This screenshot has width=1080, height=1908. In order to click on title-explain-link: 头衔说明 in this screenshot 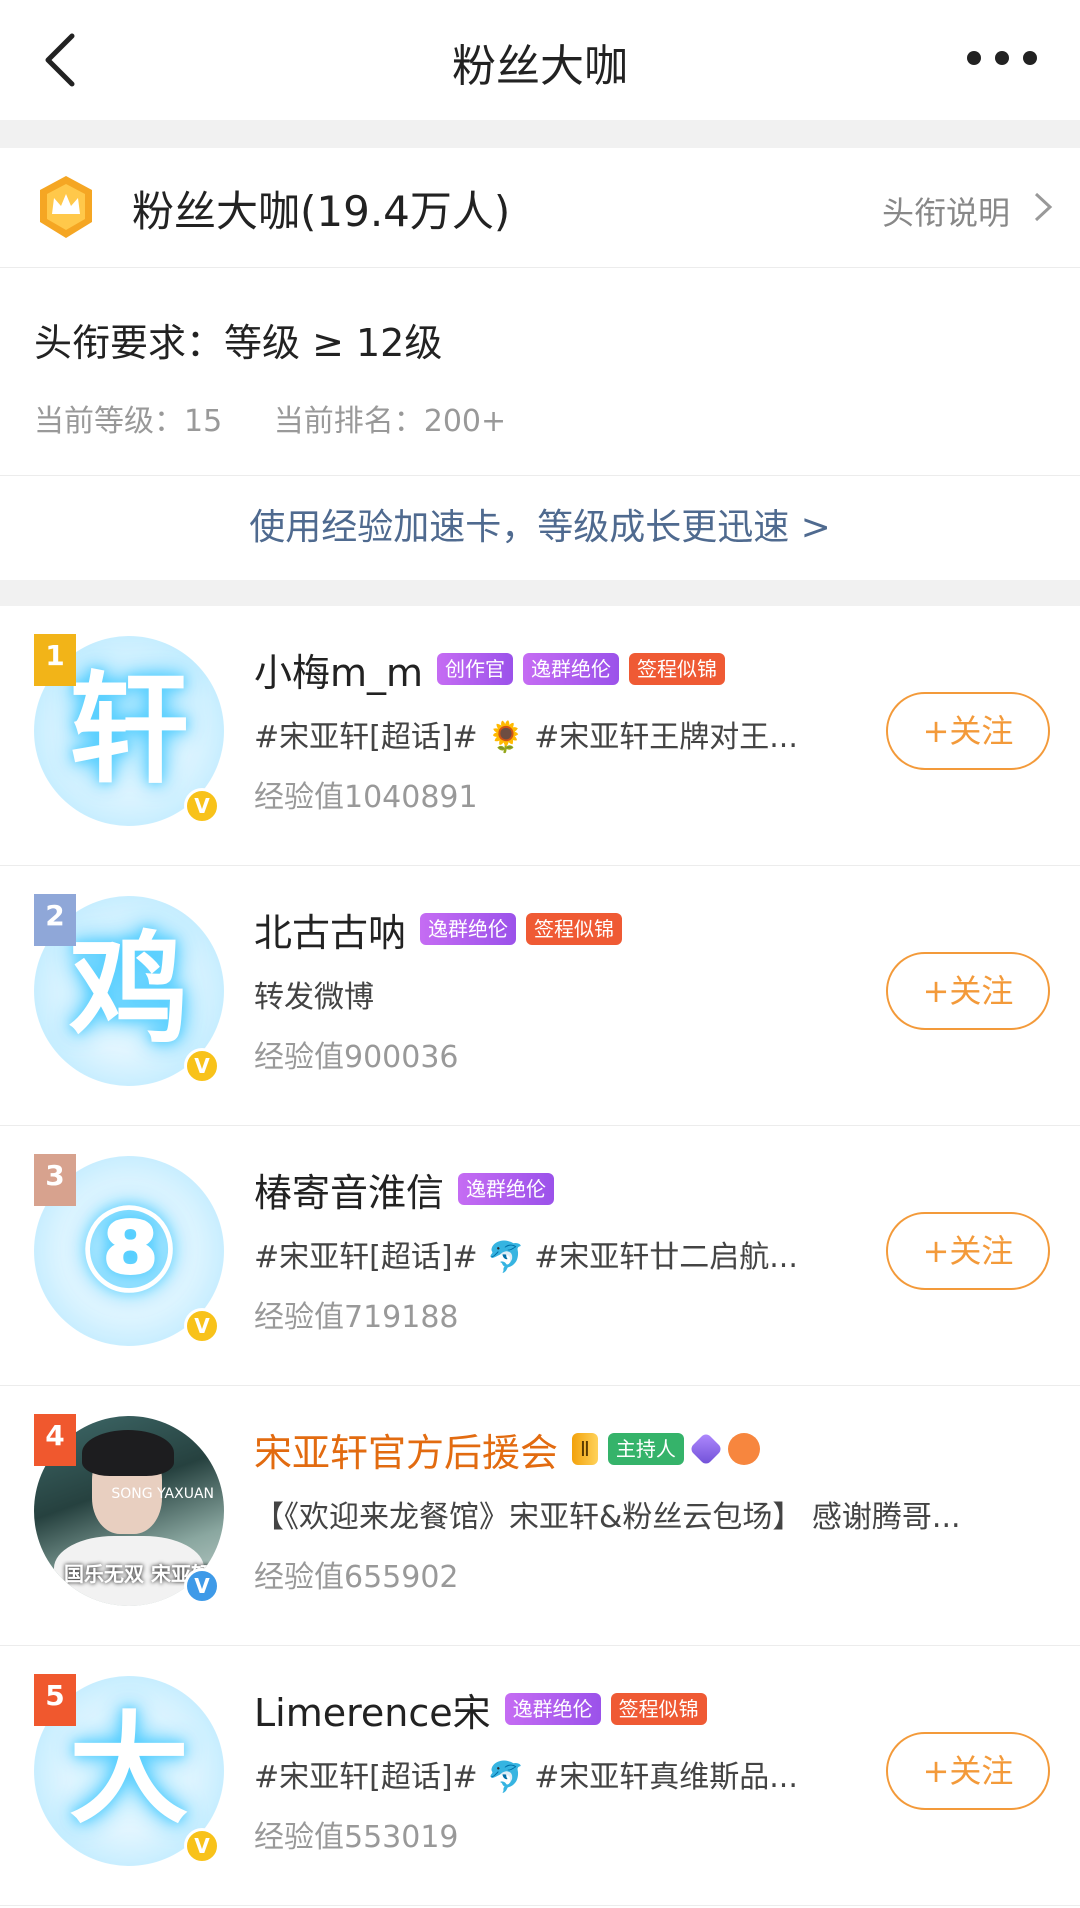, I will do `click(946, 211)`.